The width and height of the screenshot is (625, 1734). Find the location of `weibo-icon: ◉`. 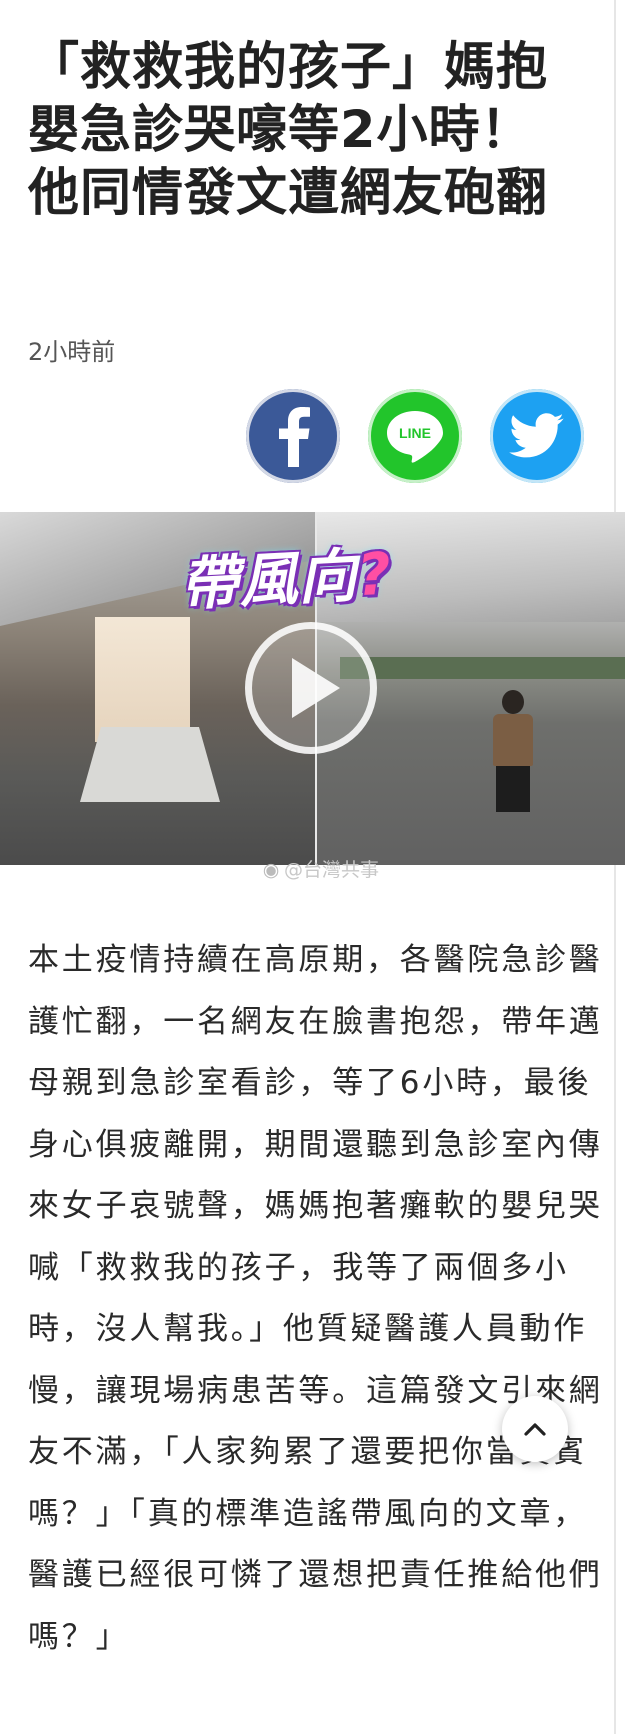

weibo-icon: ◉ is located at coordinates (271, 870).